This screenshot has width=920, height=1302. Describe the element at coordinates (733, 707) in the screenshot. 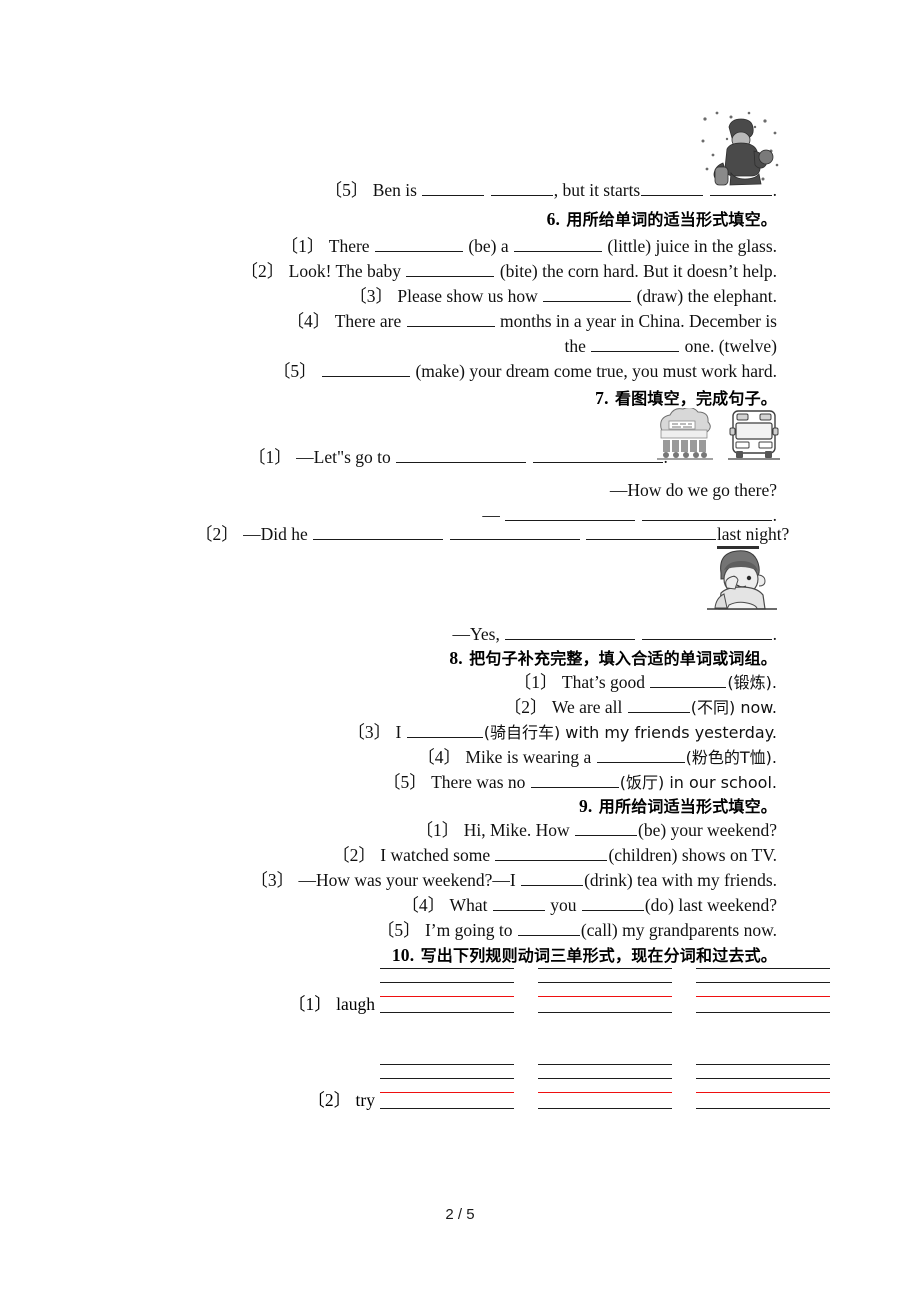

I see `item-hint: (不同) now.` at that location.